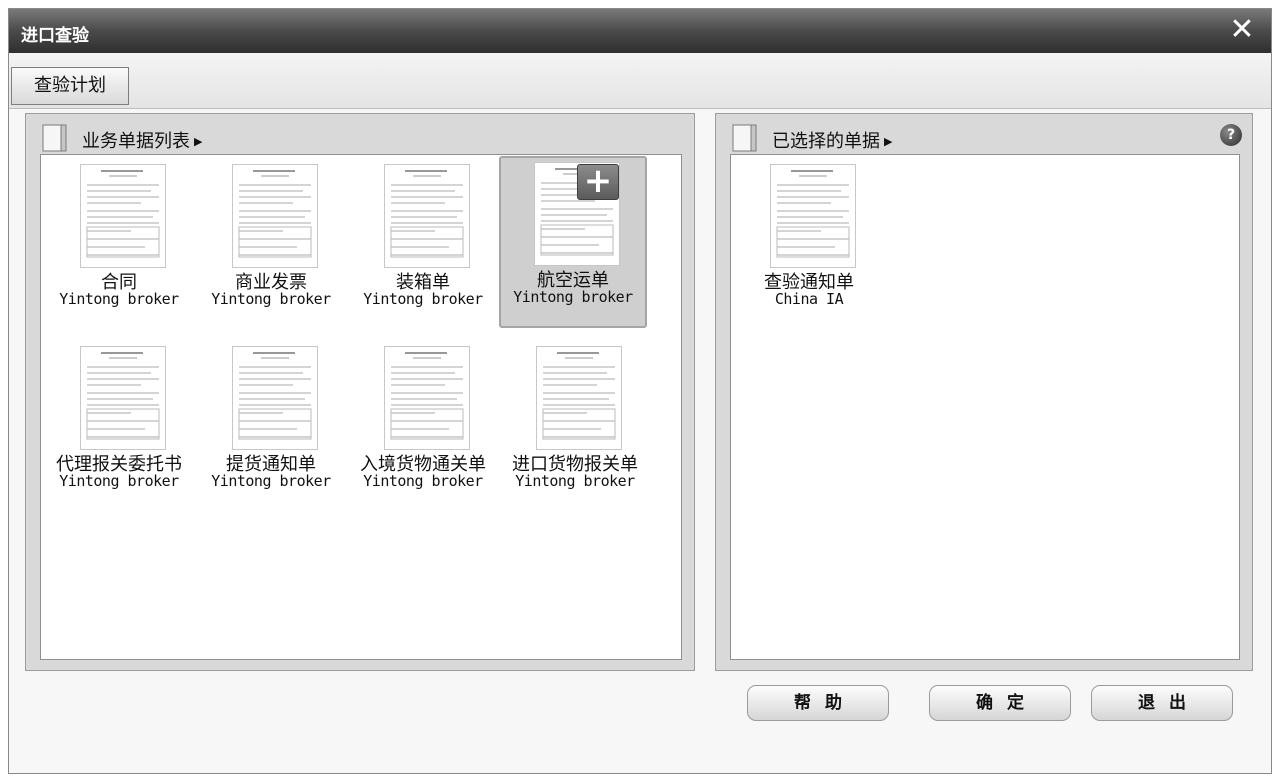 Image resolution: width=1280 pixels, height=782 pixels. Describe the element at coordinates (984, 133) in the screenshot. I see `panel-header: 已选择的单据 ▶ ?` at that location.